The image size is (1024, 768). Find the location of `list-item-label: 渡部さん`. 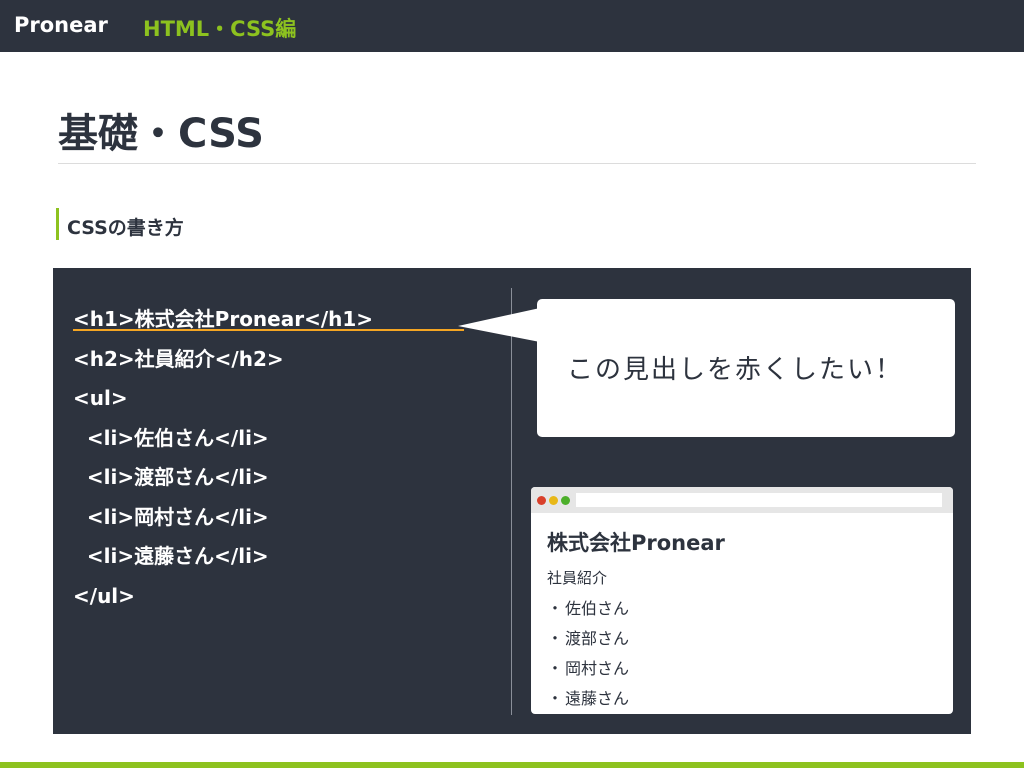

list-item-label: 渡部さん is located at coordinates (597, 638).